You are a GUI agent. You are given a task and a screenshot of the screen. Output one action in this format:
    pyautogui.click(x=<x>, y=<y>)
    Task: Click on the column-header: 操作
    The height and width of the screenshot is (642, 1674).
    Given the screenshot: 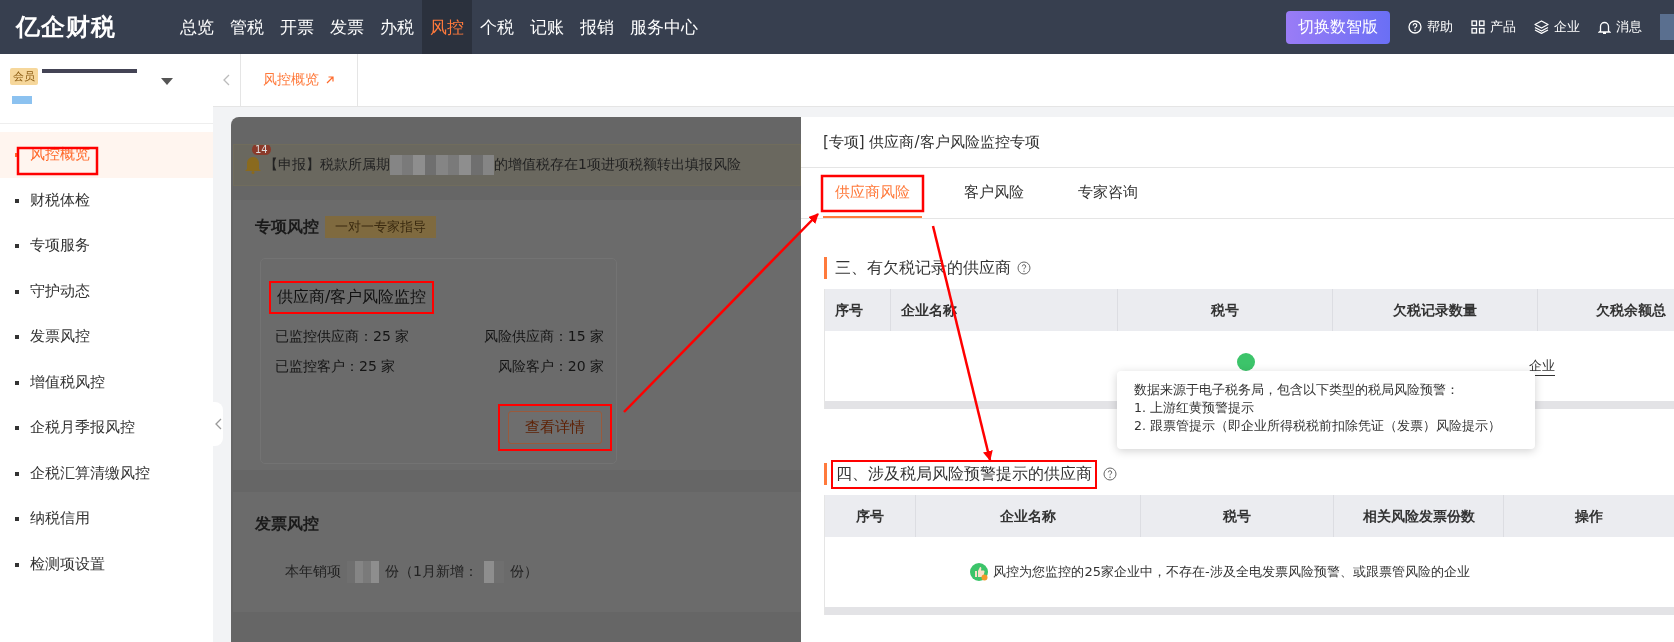 What is the action you would take?
    pyautogui.click(x=1589, y=516)
    